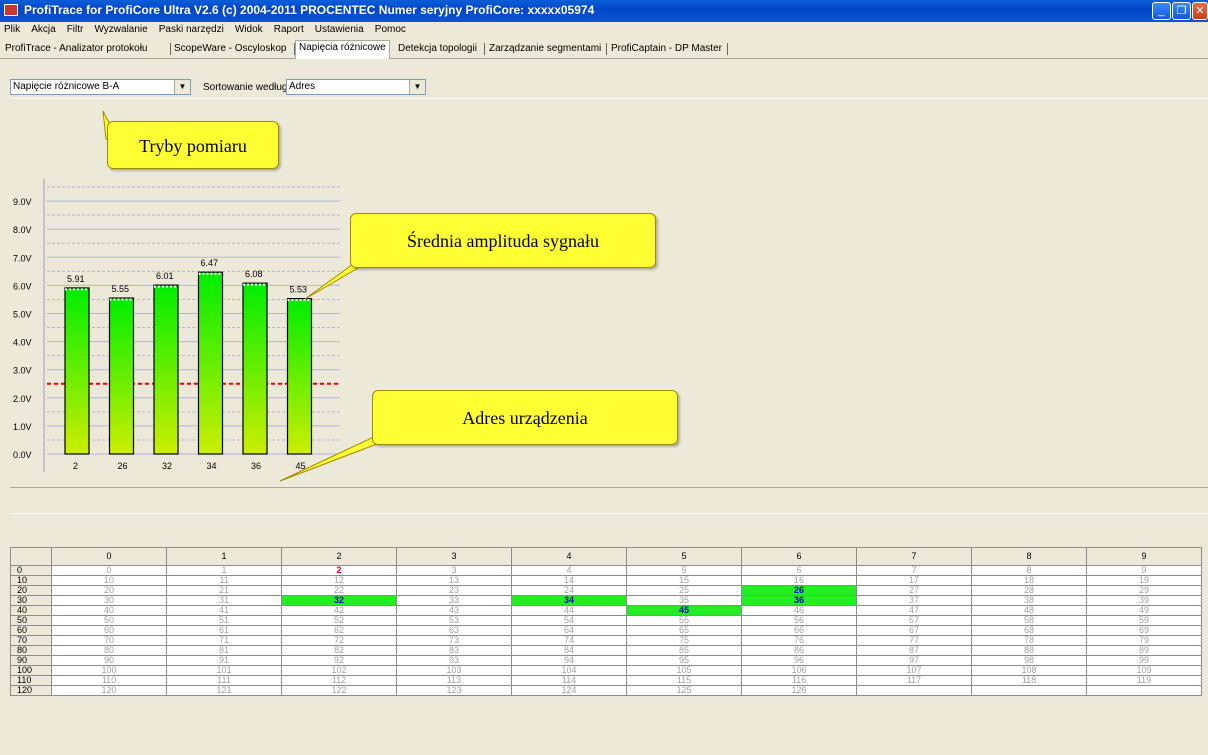 The image size is (1208, 755). Describe the element at coordinates (684, 610) in the screenshot. I see `address-cell: 45` at that location.